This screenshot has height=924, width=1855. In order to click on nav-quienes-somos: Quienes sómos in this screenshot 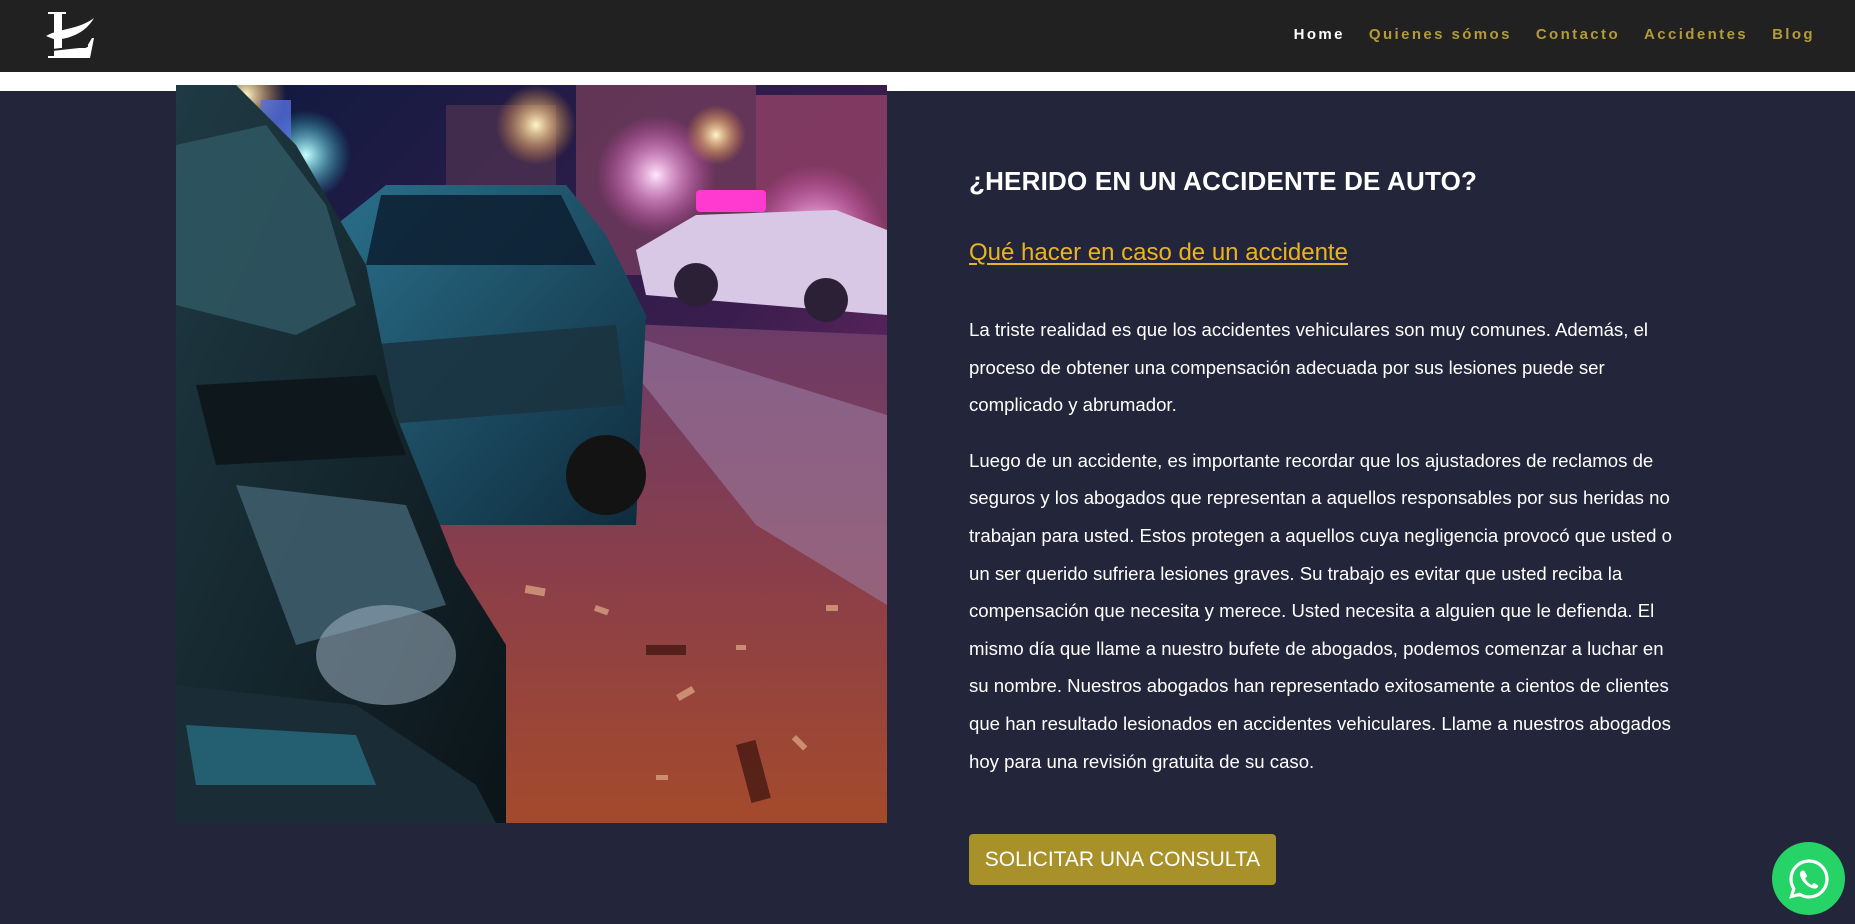, I will do `click(1440, 34)`.